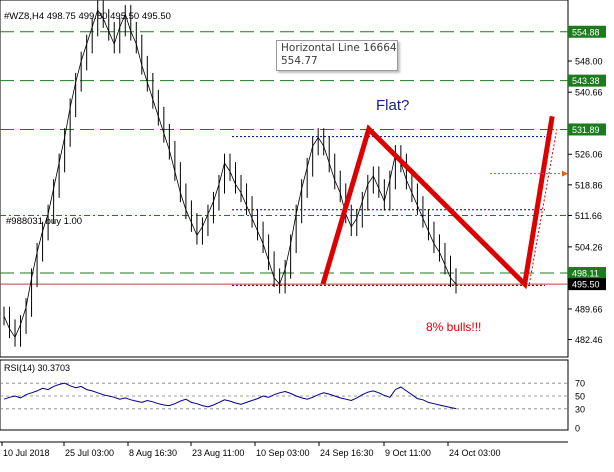 This screenshot has width=614, height=472. I want to click on price-axis-label: 540.66, so click(589, 93).